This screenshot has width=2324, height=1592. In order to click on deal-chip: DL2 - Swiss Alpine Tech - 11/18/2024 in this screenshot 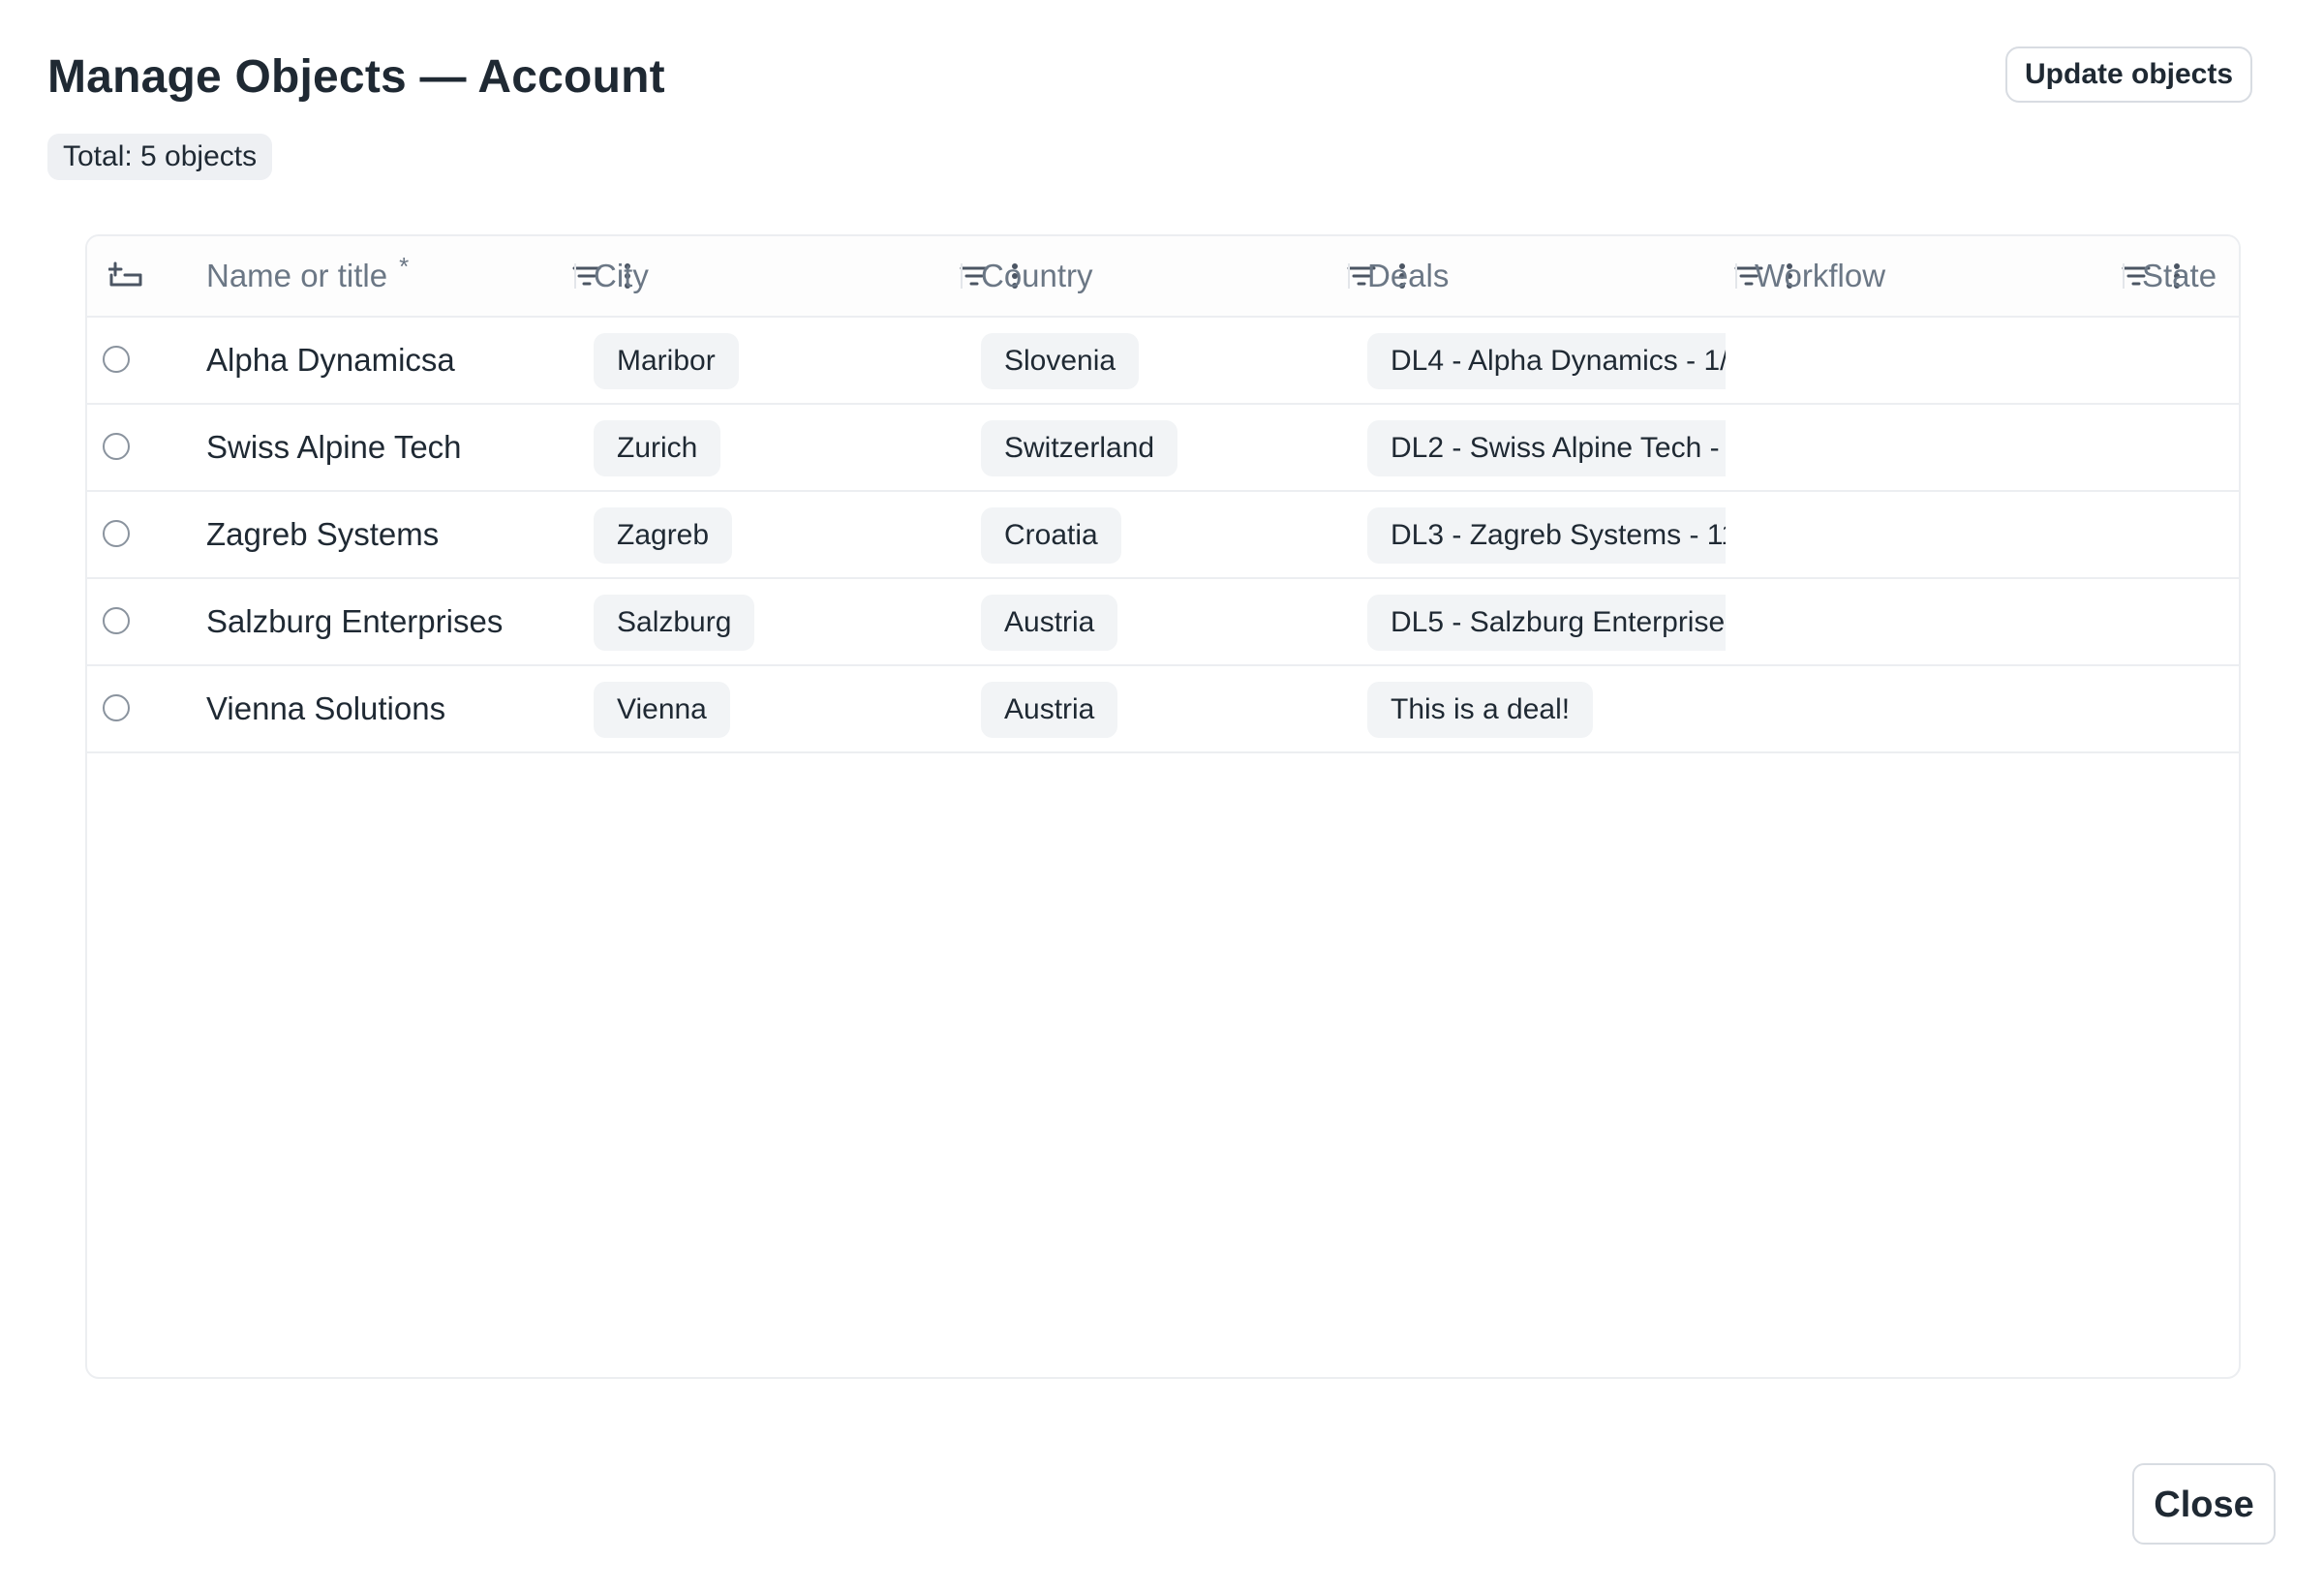, I will do `click(1547, 448)`.